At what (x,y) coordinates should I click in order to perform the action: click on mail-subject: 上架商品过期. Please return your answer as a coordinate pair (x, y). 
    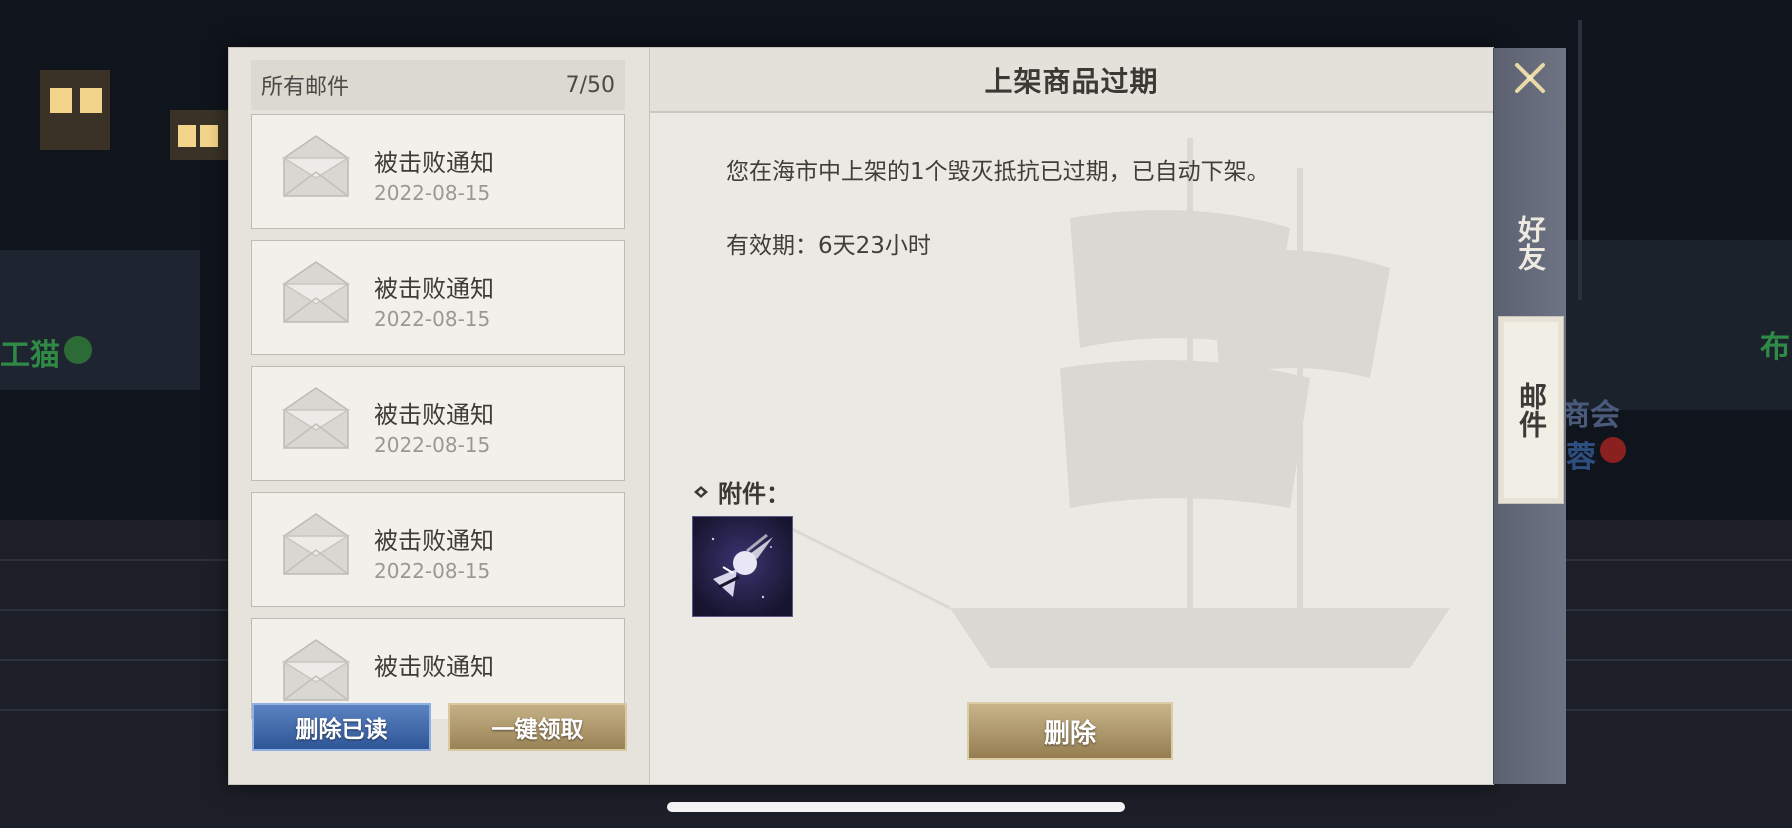
    Looking at the image, I should click on (1071, 81).